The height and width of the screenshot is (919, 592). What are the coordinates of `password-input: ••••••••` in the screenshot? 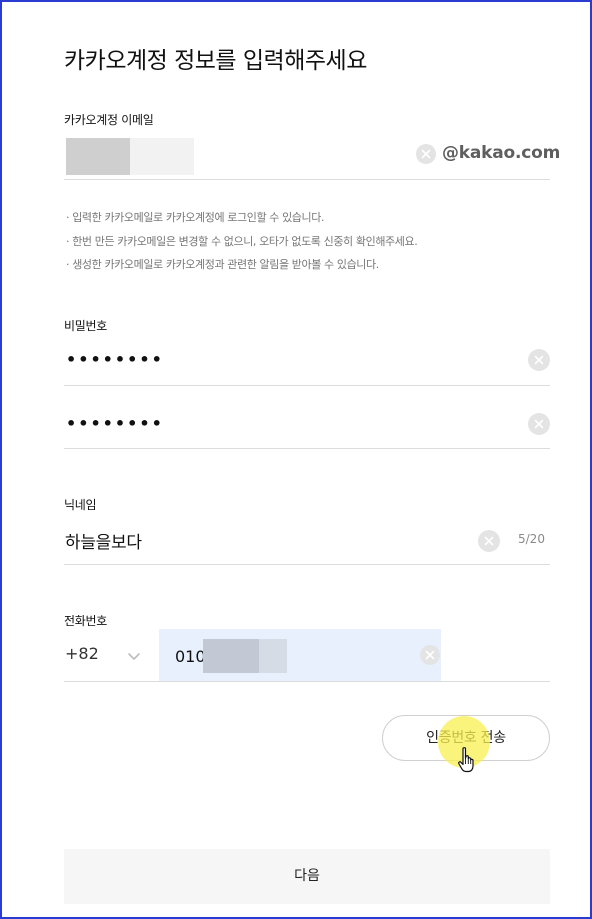 It's located at (115, 359).